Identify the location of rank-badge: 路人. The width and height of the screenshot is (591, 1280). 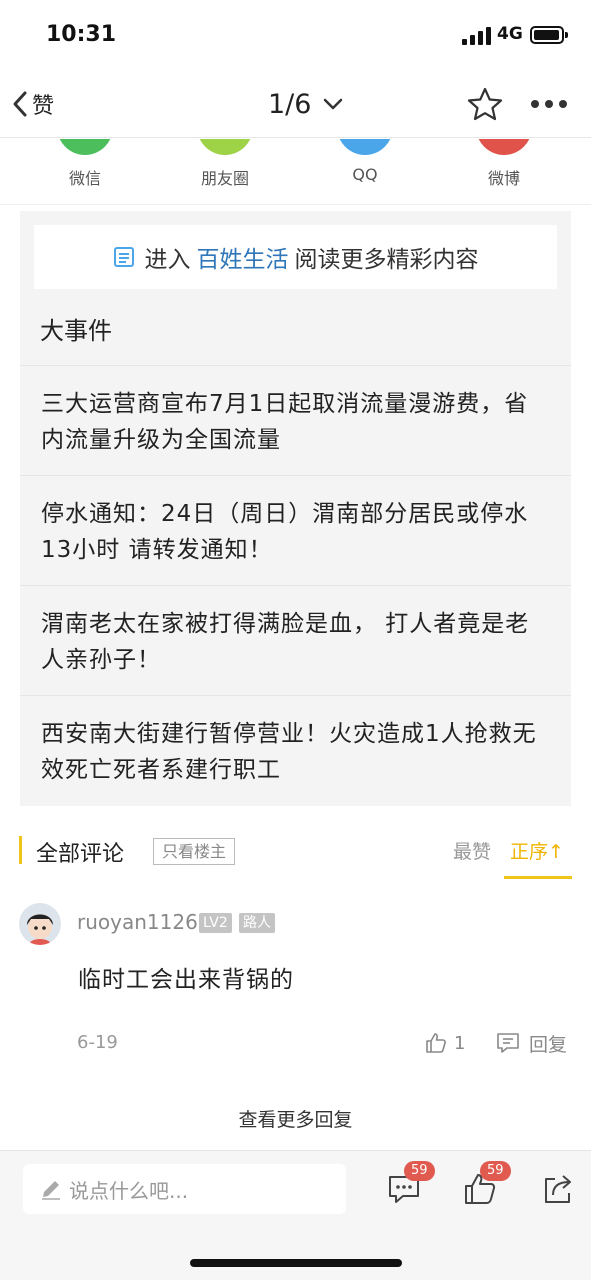
(257, 923).